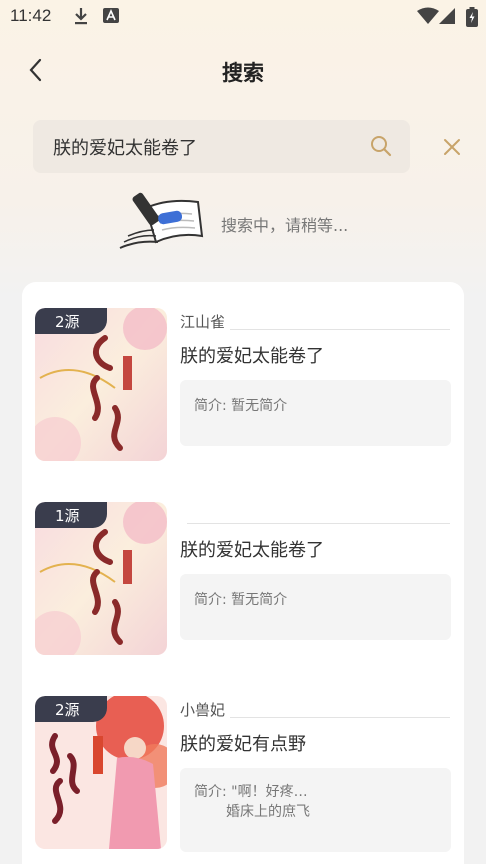 This screenshot has width=486, height=864. I want to click on close-button, so click(452, 147).